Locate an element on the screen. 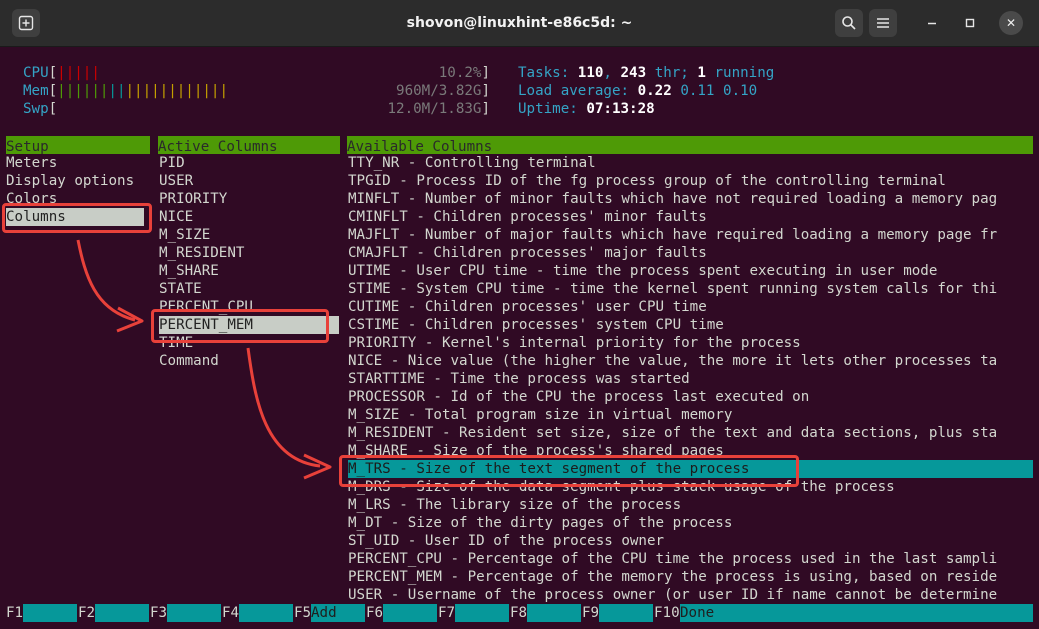  arrow-columns-to-active is located at coordinates (106, 280).